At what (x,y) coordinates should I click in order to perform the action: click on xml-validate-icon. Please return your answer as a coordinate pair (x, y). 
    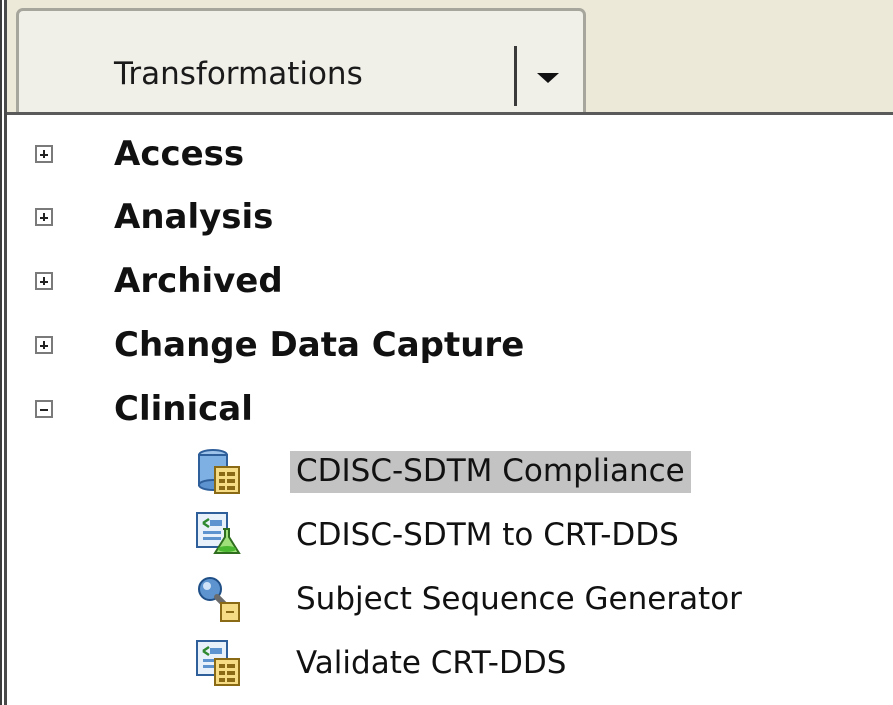
    Looking at the image, I should click on (218, 663).